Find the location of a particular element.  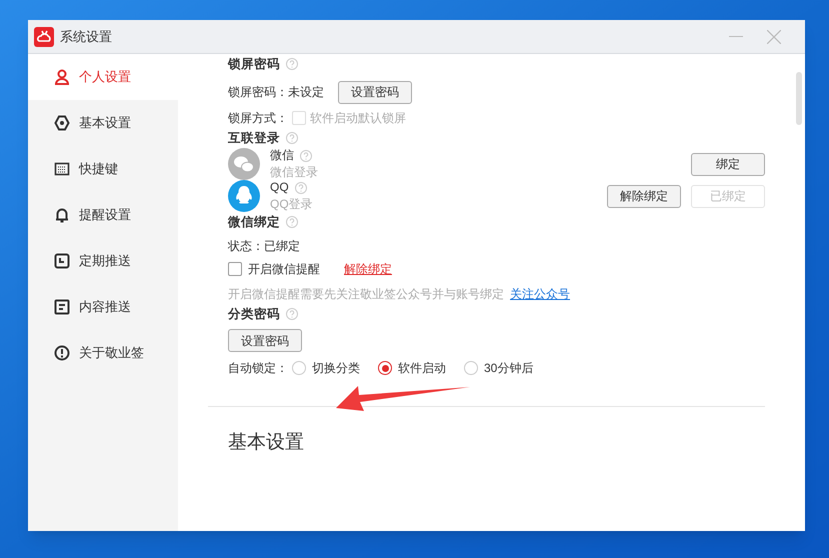

close-icon is located at coordinates (774, 37).